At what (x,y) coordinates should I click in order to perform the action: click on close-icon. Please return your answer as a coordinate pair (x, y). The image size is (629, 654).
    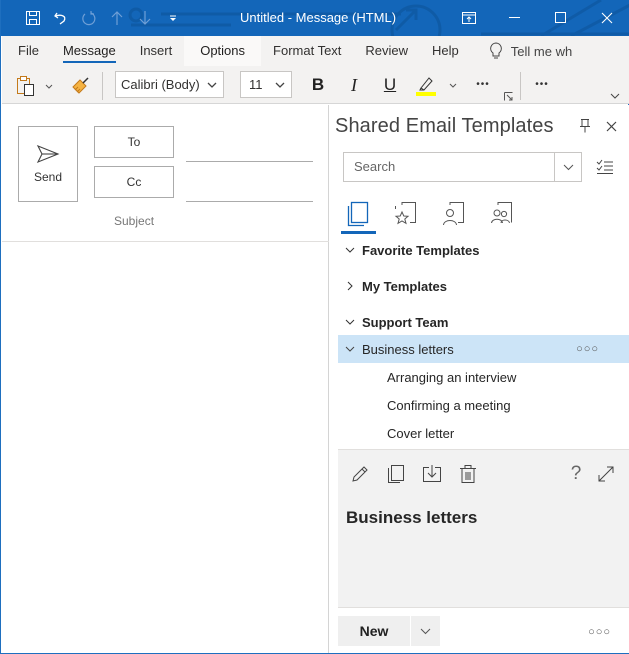
    Looking at the image, I should click on (606, 18).